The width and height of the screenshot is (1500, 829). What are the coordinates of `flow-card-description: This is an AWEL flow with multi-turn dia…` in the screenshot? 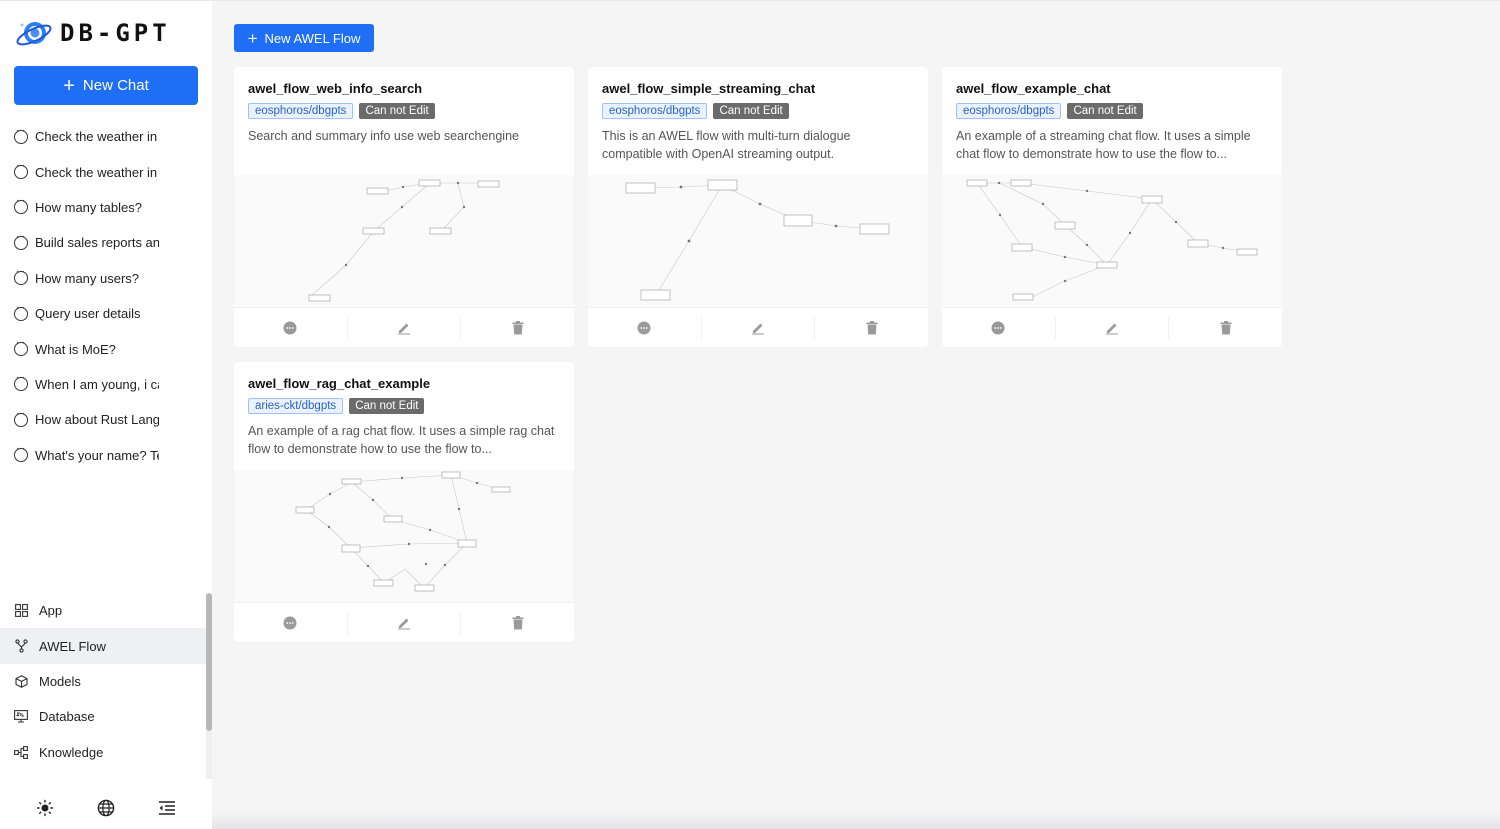 It's located at (726, 145).